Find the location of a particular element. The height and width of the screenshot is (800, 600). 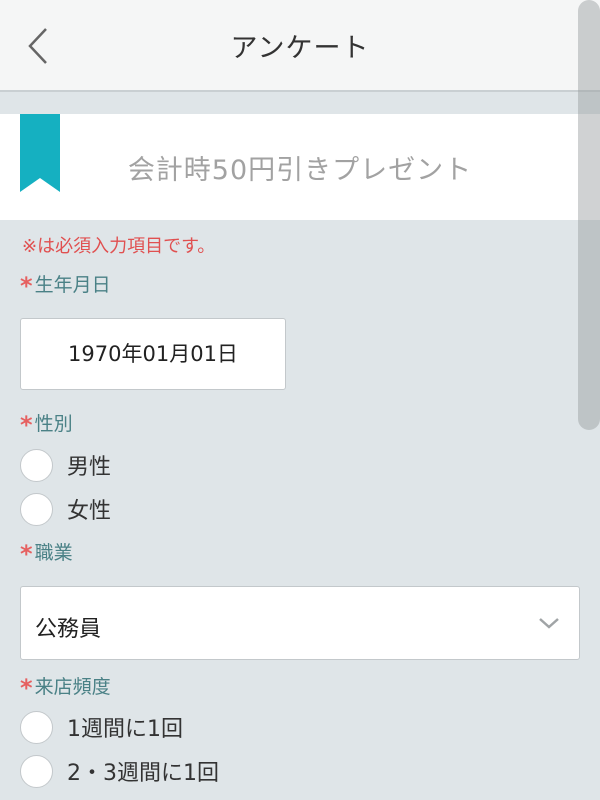

frequency-option-2-3-weeks: 2・3週間に1回 is located at coordinates (119, 771).